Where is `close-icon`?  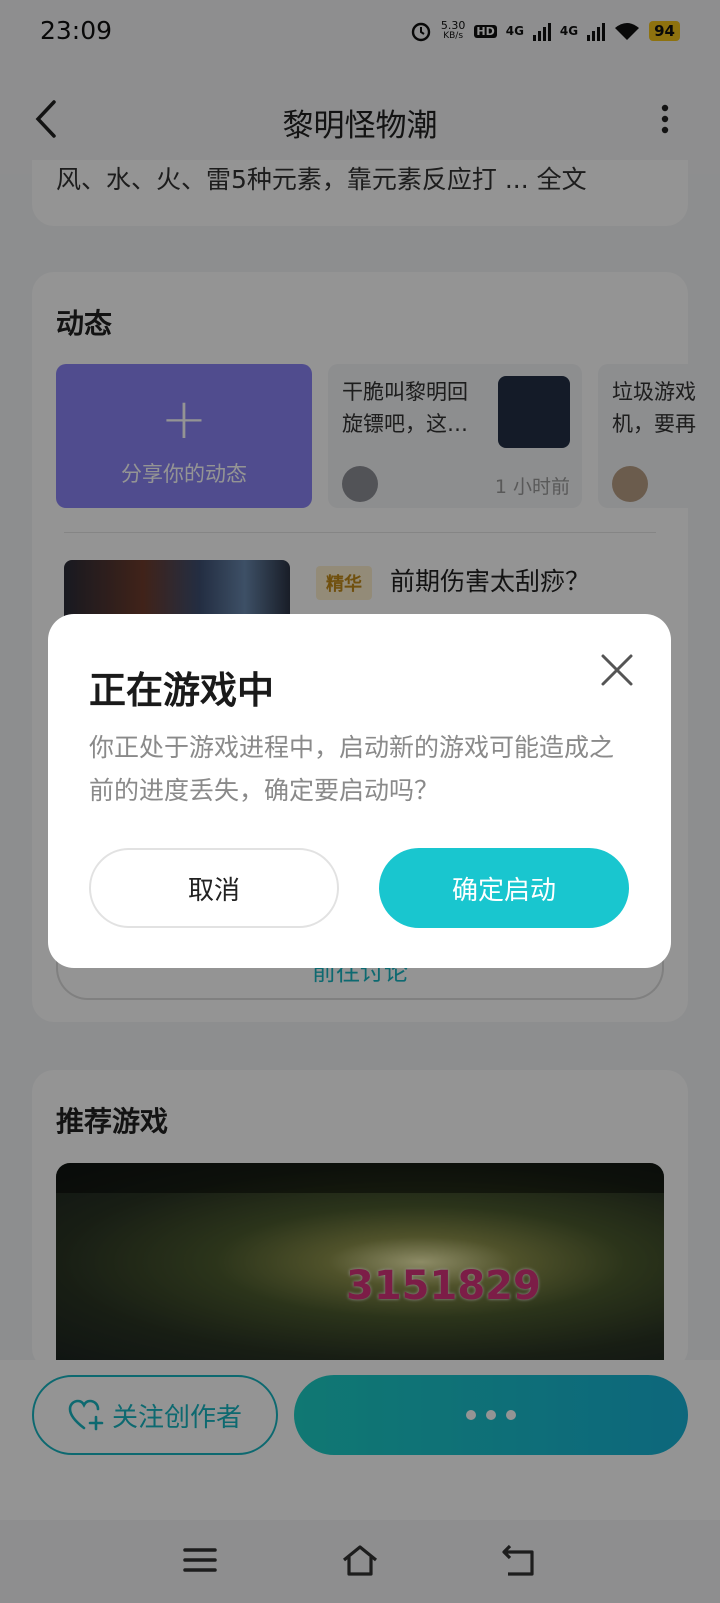
close-icon is located at coordinates (617, 670).